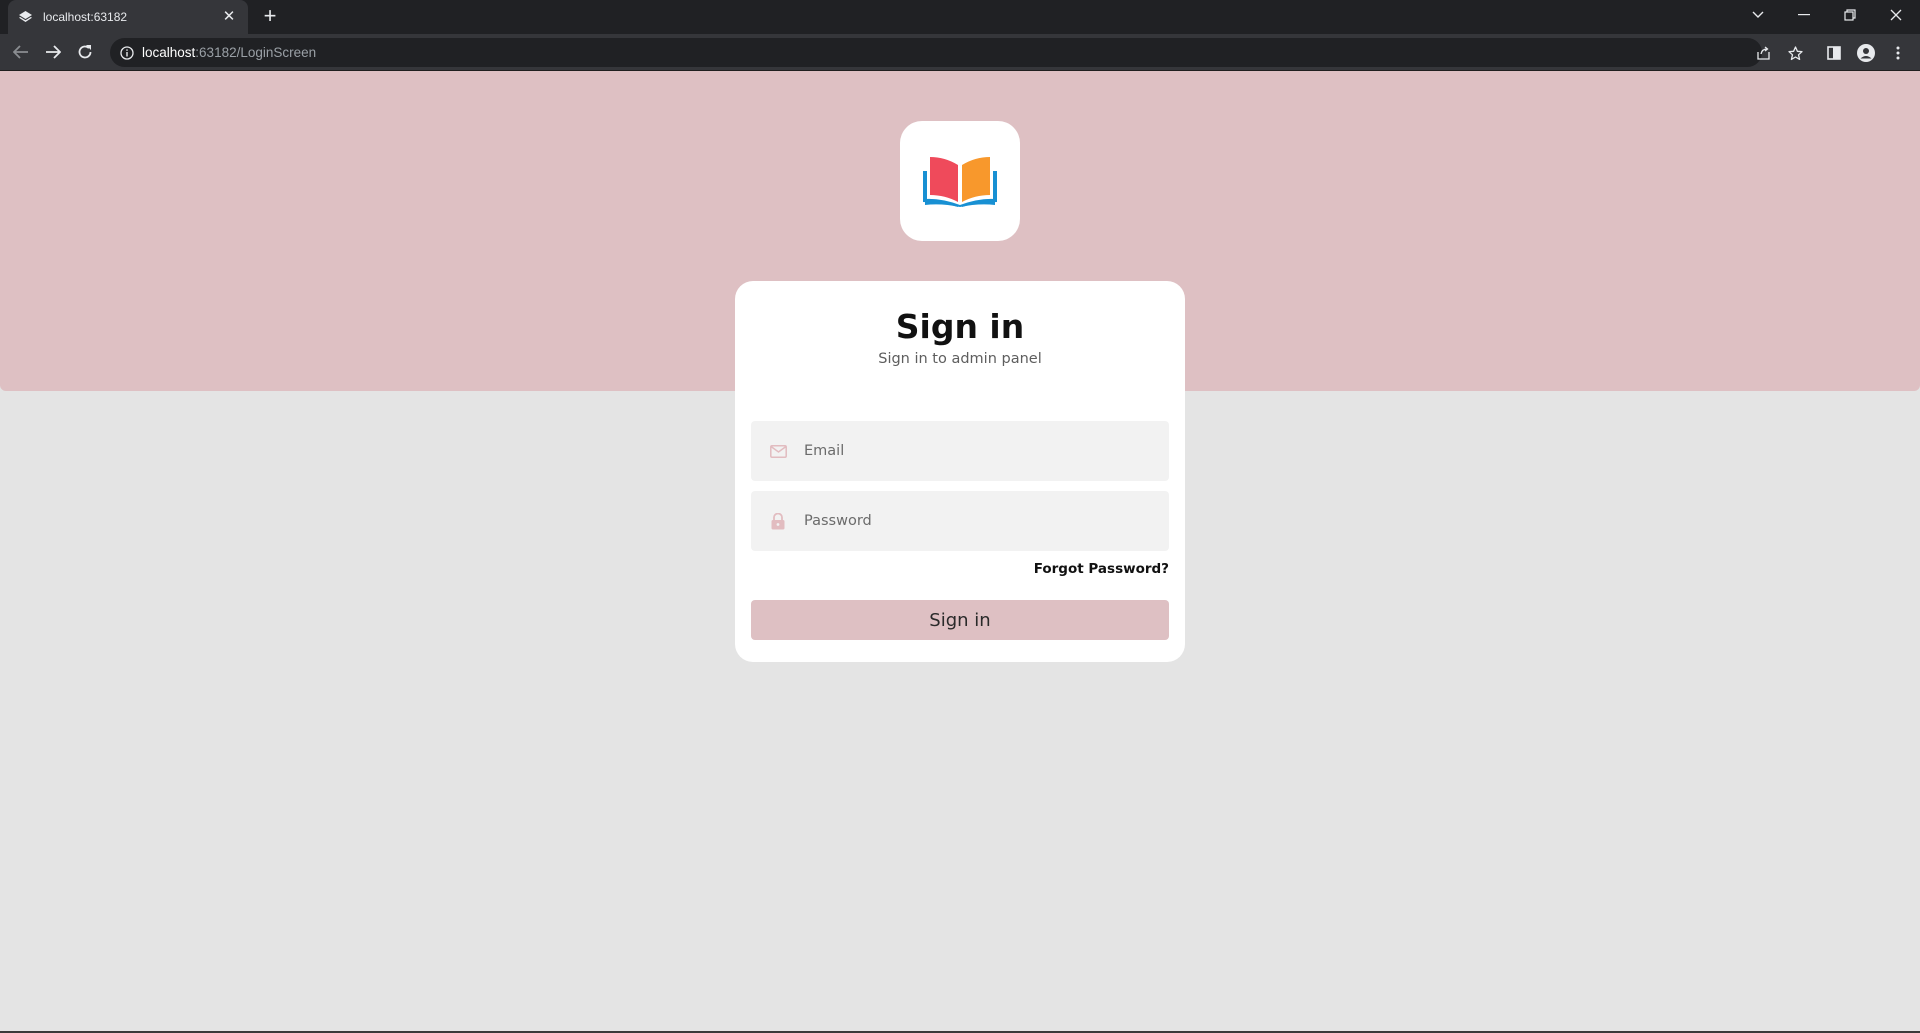  What do you see at coordinates (1101, 569) in the screenshot?
I see `forgot-password-link: Forgot Password?` at bounding box center [1101, 569].